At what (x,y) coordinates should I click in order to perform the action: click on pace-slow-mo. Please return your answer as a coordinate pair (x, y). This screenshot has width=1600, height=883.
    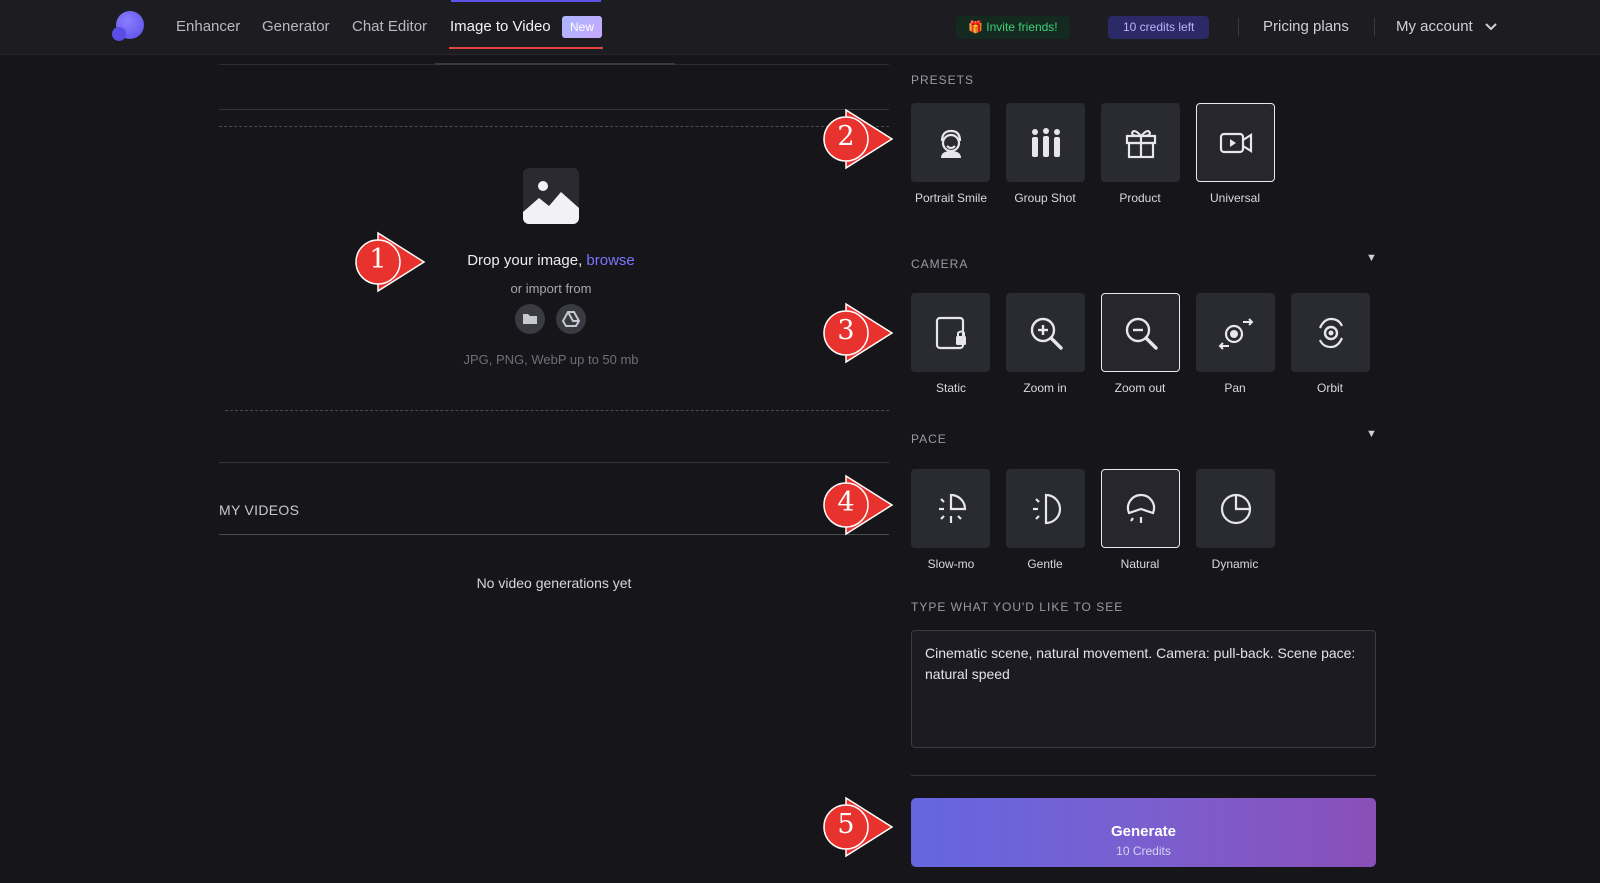
    Looking at the image, I should click on (950, 508).